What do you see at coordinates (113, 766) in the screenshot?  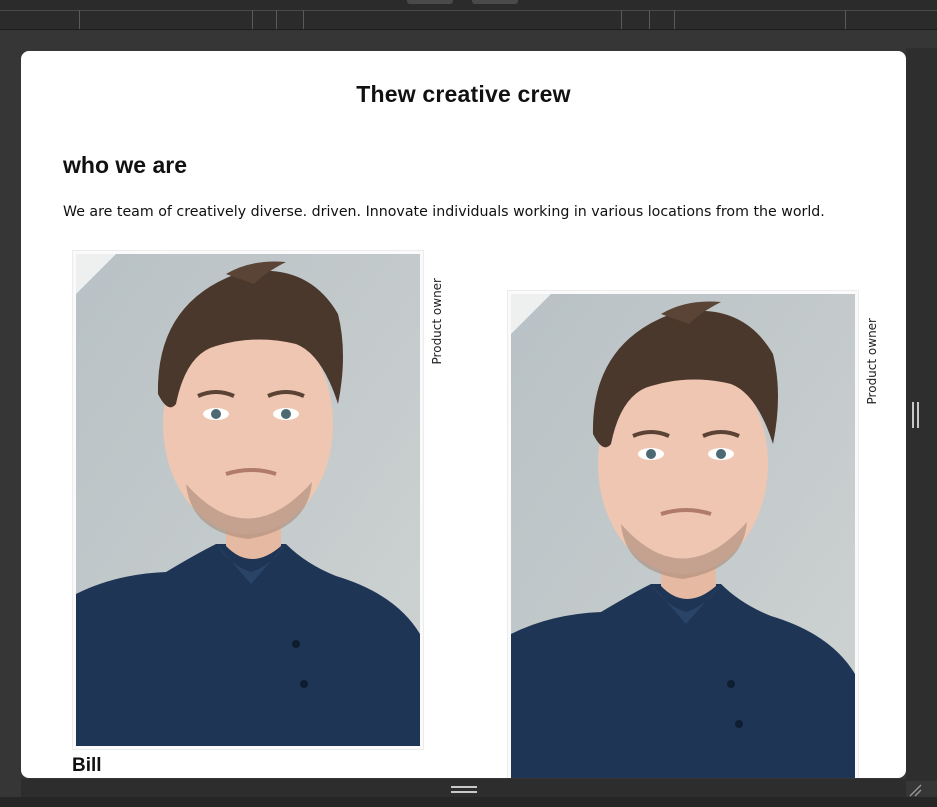 I see `member-name: Bill Mahoney` at bounding box center [113, 766].